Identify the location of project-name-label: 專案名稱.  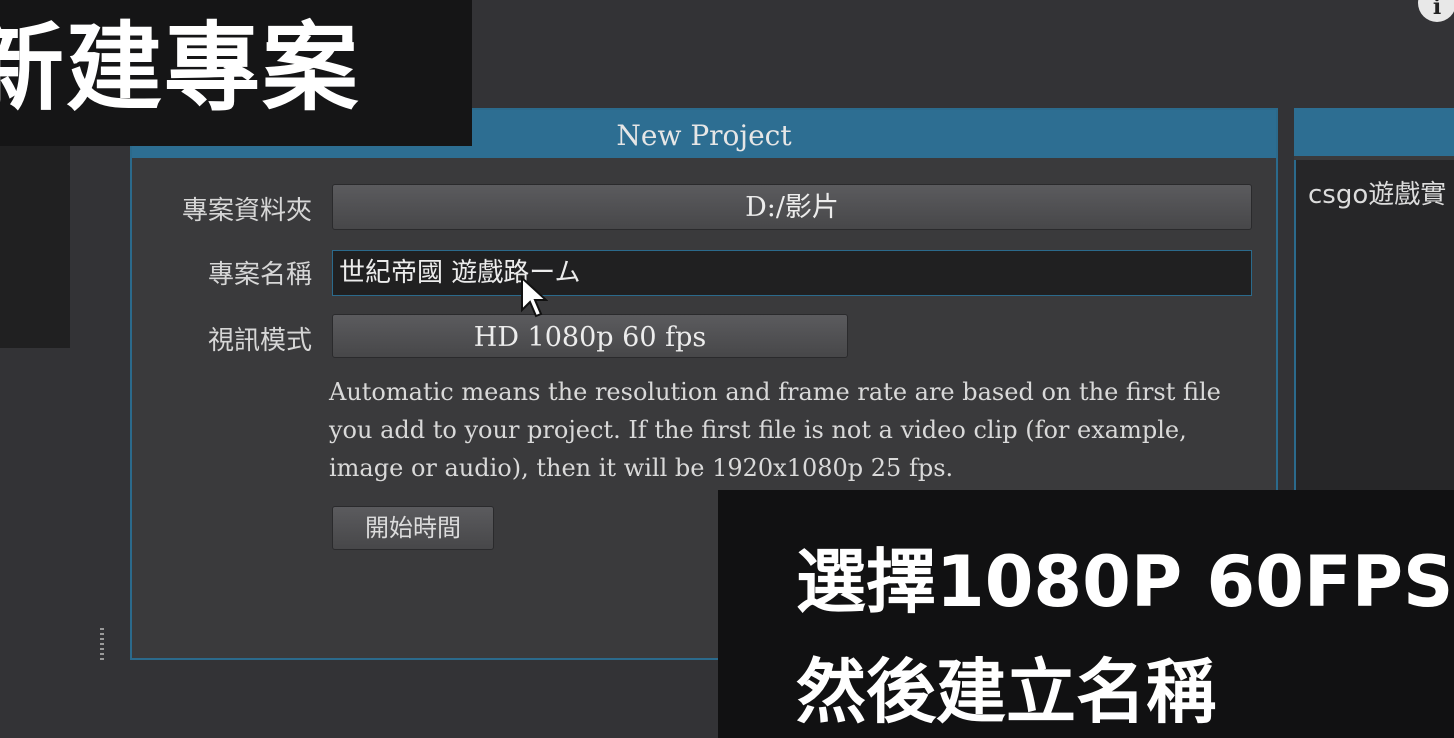
(259, 275).